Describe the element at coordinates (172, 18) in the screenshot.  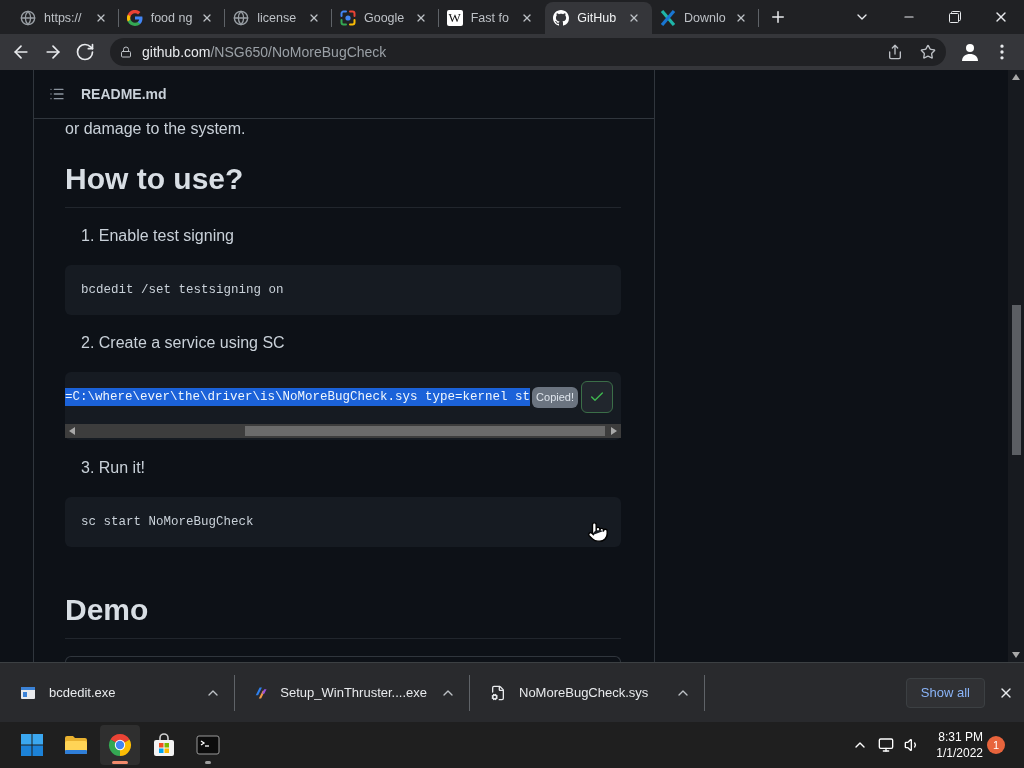
I see `browser-tab: food ng` at that location.